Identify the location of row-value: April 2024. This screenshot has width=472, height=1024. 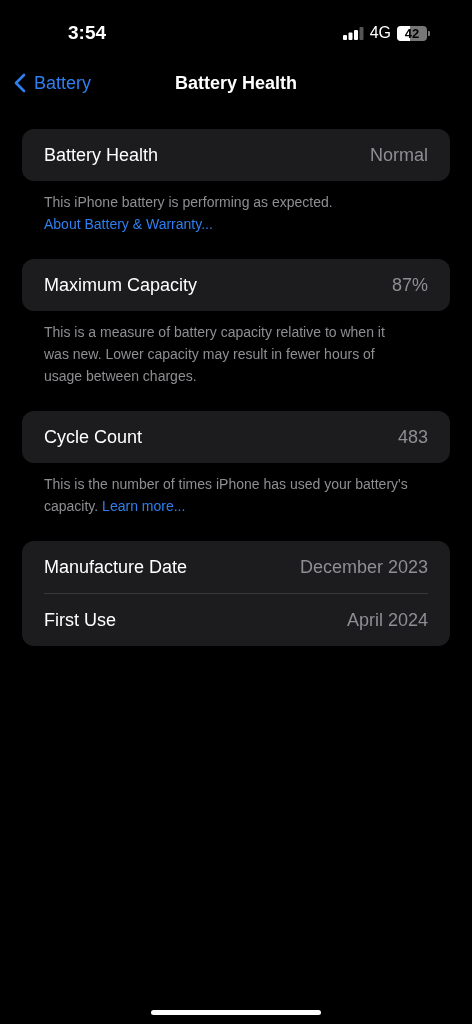
(387, 620).